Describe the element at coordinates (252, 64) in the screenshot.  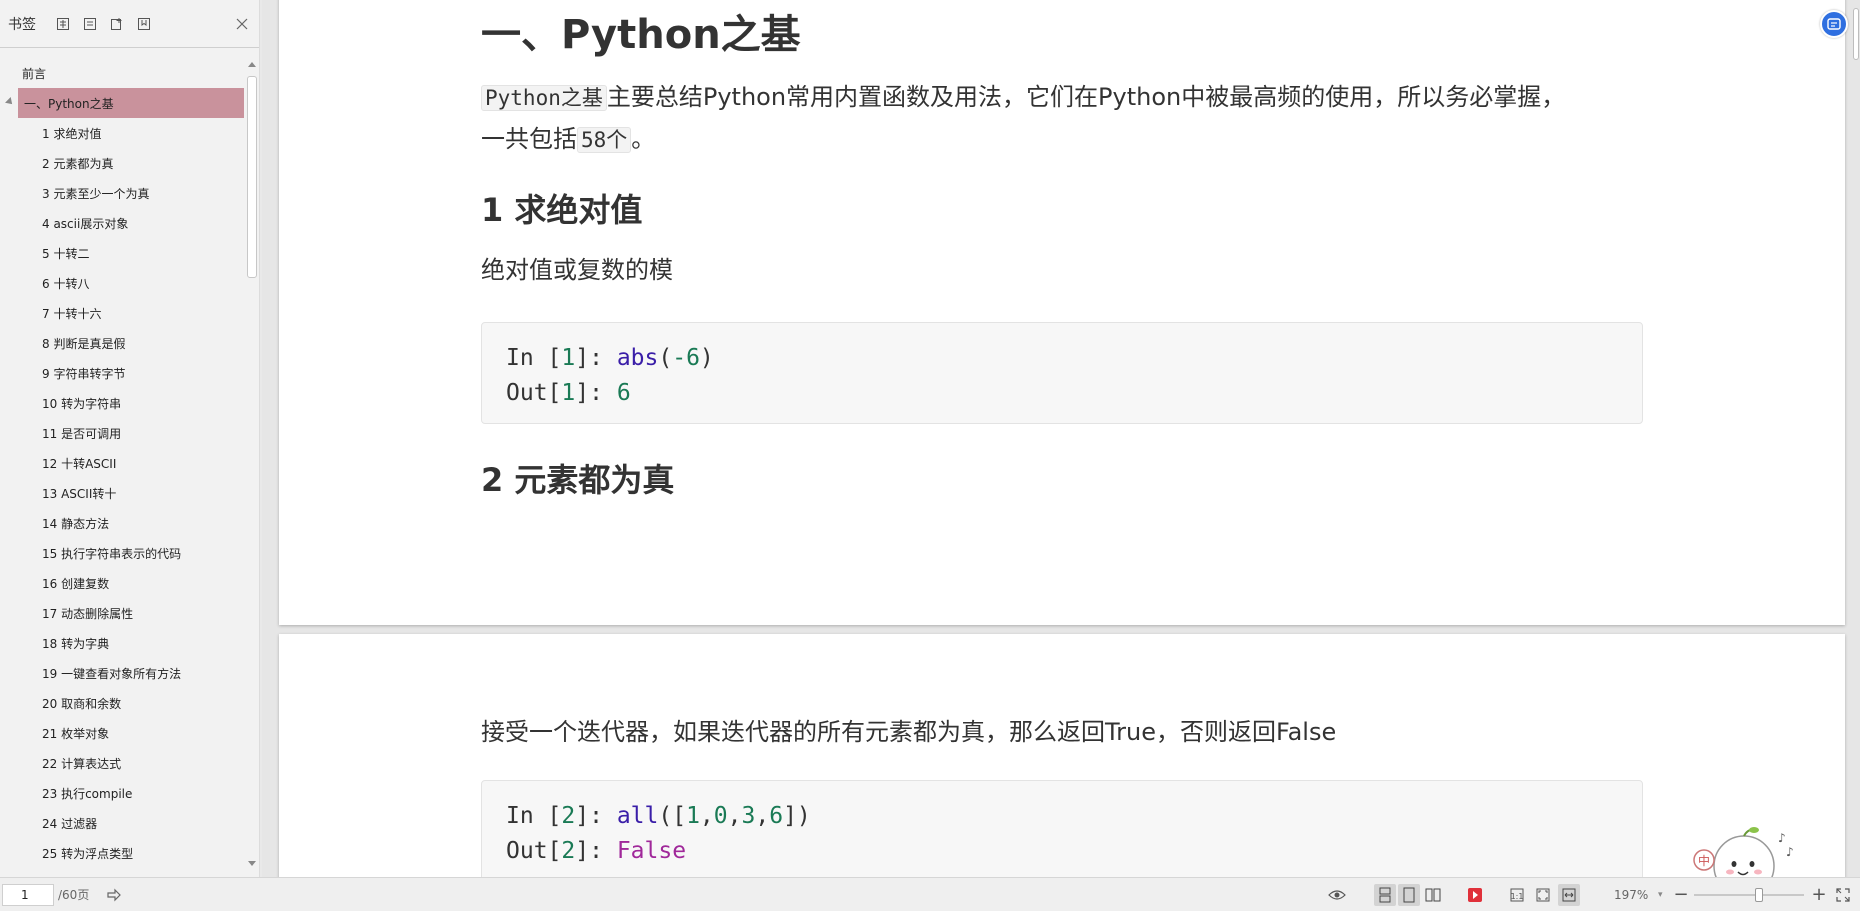
I see `scroll-up-icon` at that location.